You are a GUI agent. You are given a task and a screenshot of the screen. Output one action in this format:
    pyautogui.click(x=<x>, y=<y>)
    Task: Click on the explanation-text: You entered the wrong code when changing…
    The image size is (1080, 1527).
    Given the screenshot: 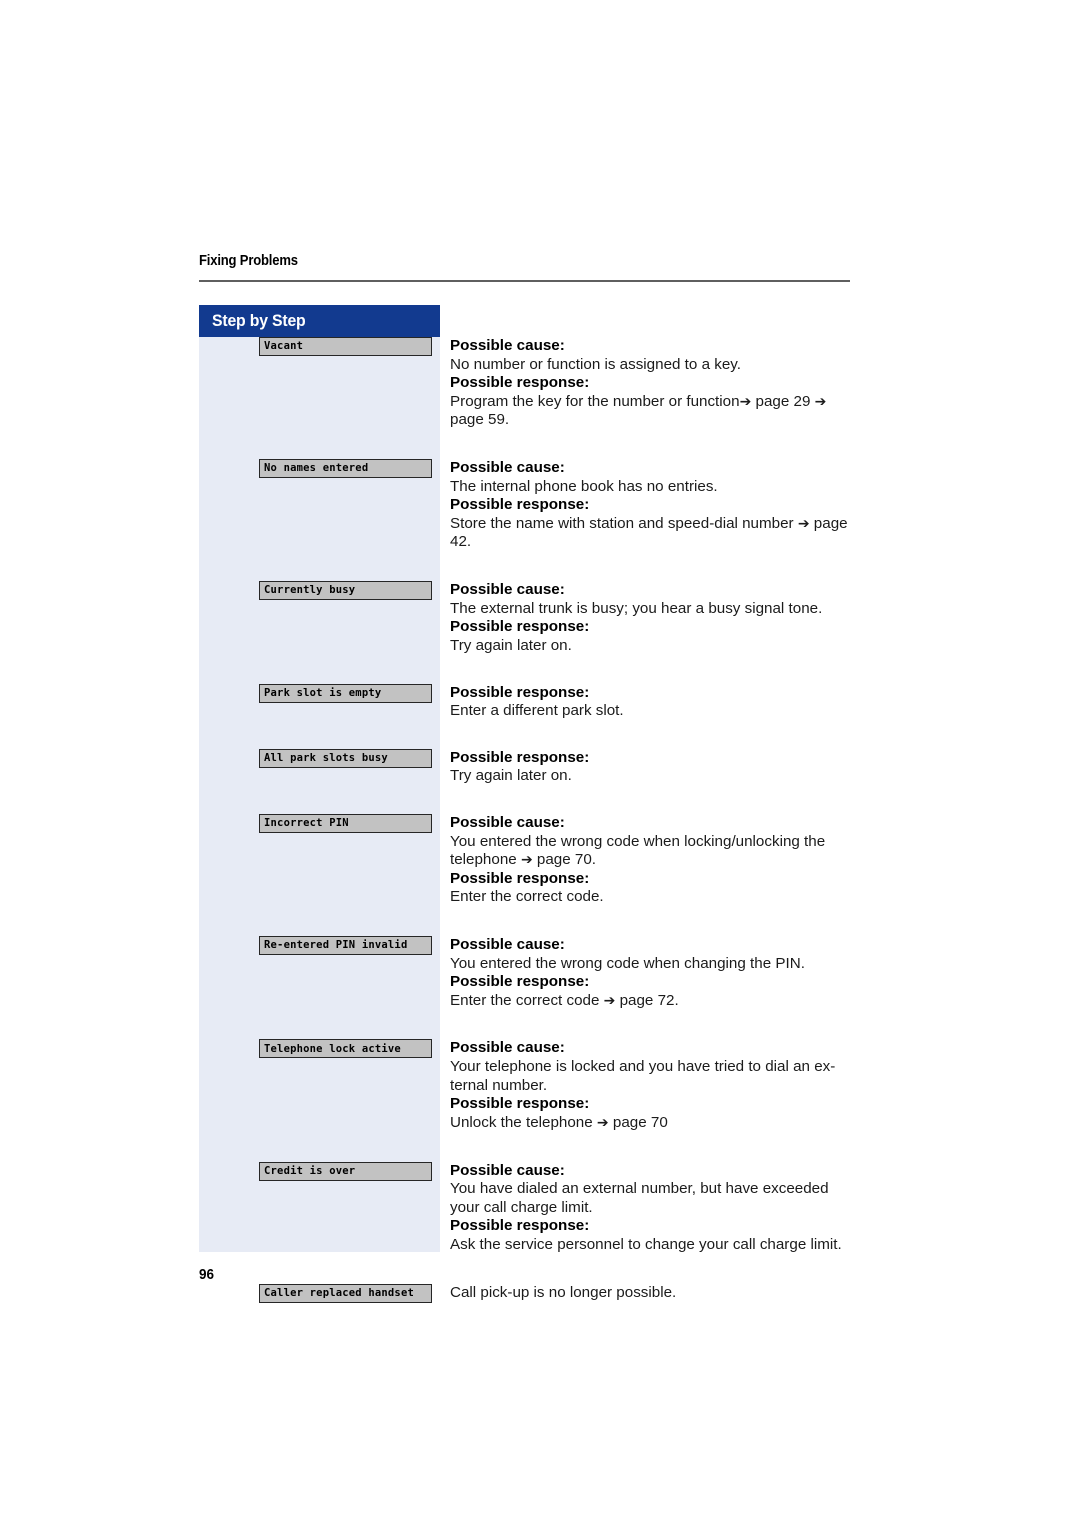 What is the action you would take?
    pyautogui.click(x=627, y=963)
    